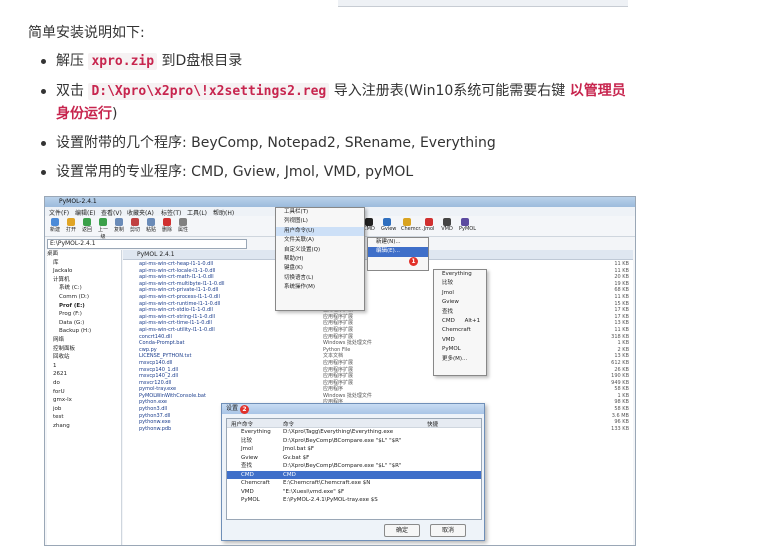 This screenshot has width=768, height=546. What do you see at coordinates (177, 270) in the screenshot?
I see `file-name: api-ms-win-crt-locale-l1-1-0.dll` at bounding box center [177, 270].